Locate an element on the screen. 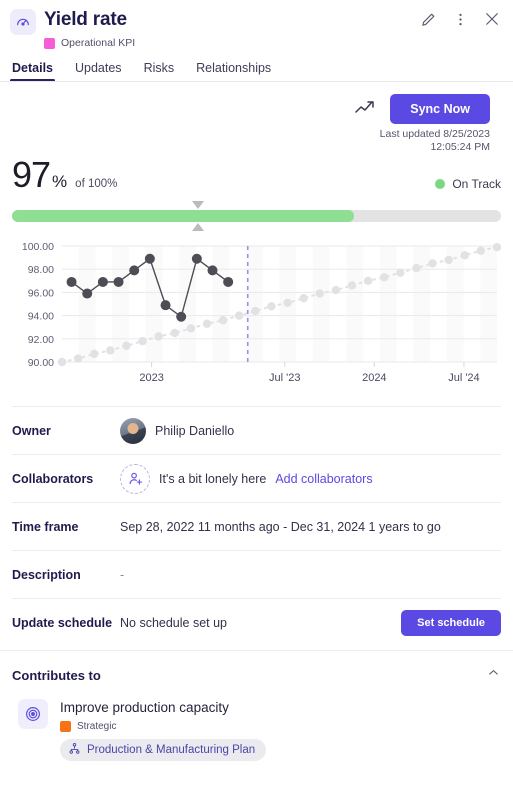 The width and height of the screenshot is (513, 812). svg-text: 2024 is located at coordinates (374, 378).